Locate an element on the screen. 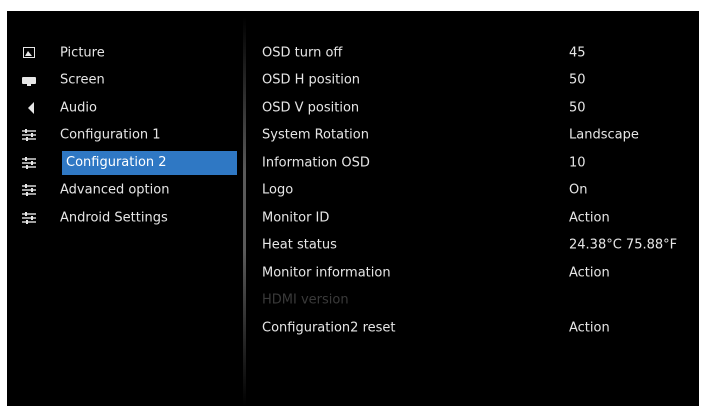 The image size is (706, 408). setting-name: Configuration2 reset is located at coordinates (329, 328).